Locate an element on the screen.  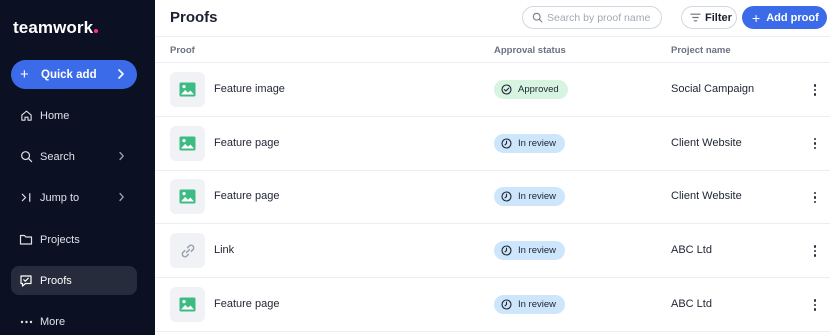
home-icon is located at coordinates (26, 116).